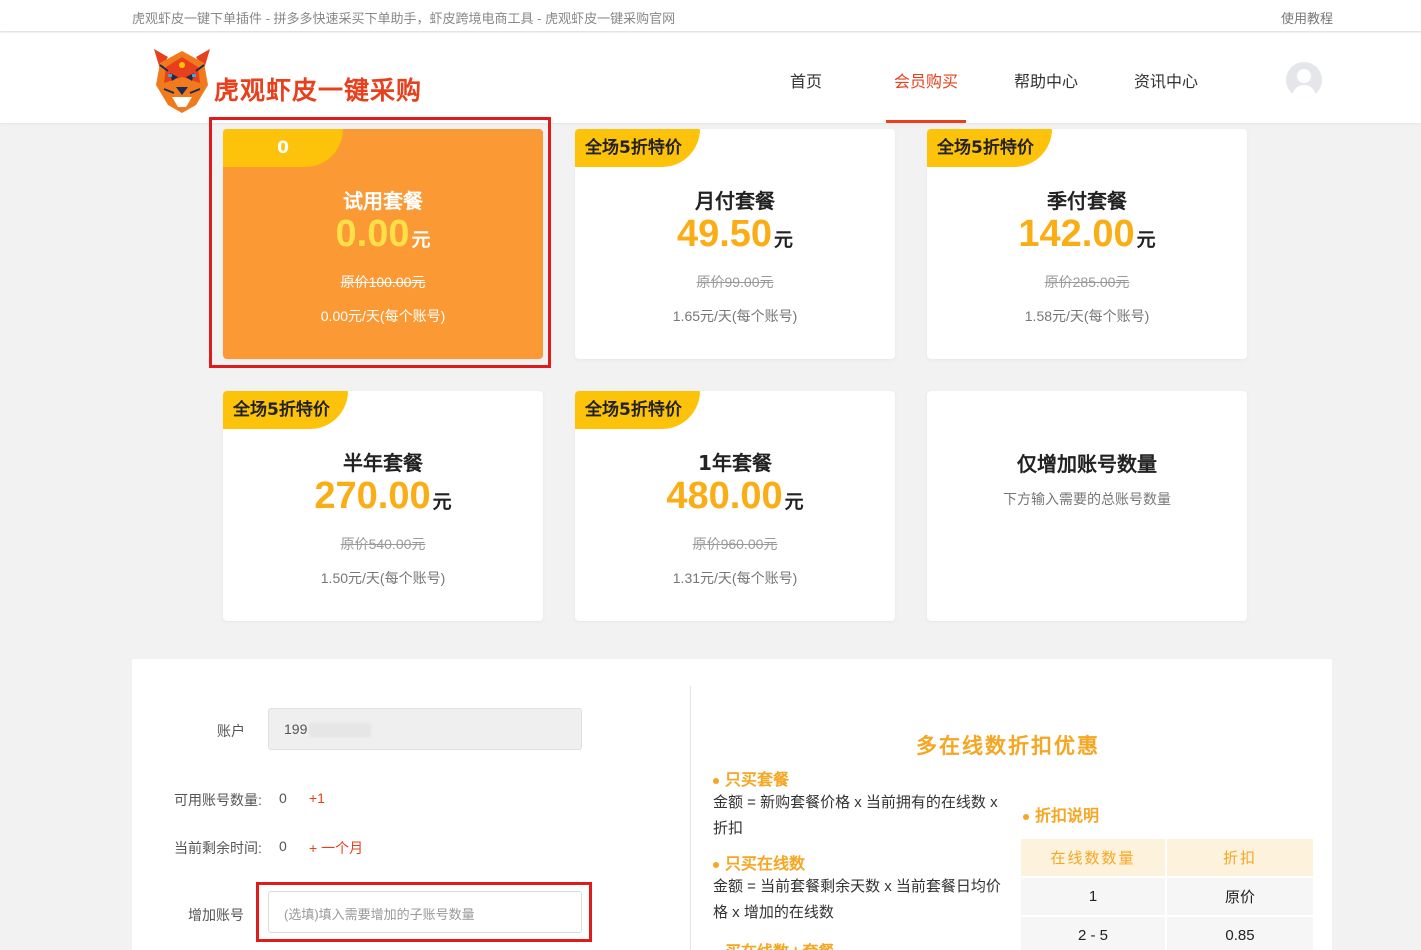 The width and height of the screenshot is (1421, 950). Describe the element at coordinates (425, 912) in the screenshot. I see `add-account-input: (选填)填入需要增加的子账号数量` at that location.